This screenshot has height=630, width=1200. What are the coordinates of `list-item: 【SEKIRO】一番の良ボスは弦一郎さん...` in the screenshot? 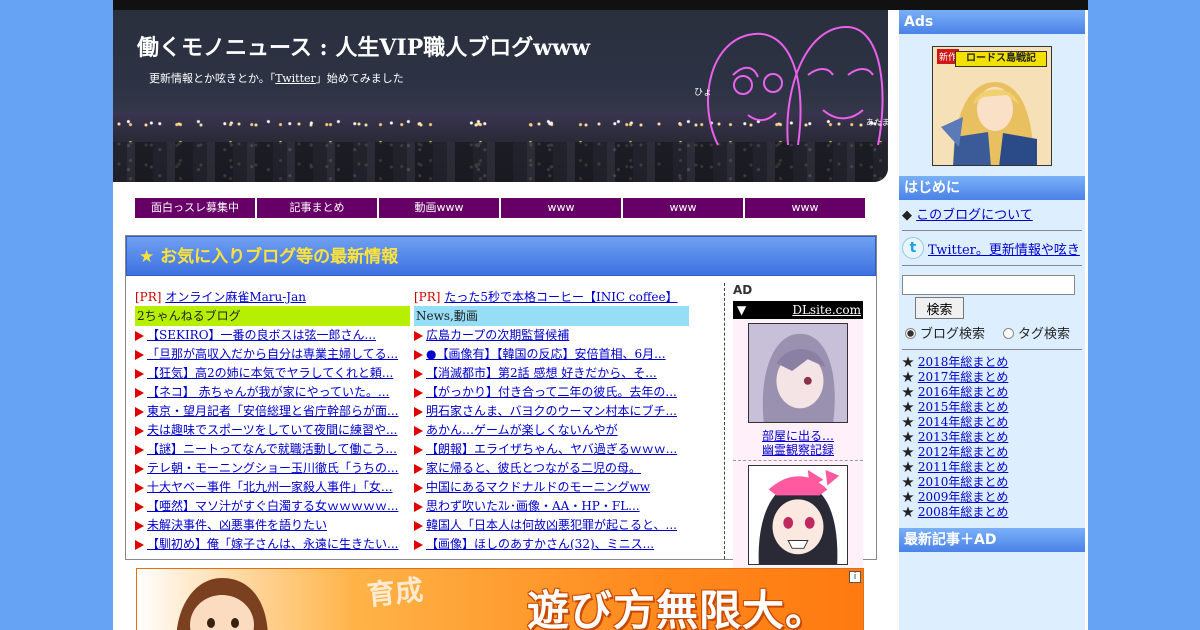 It's located at (272, 335).